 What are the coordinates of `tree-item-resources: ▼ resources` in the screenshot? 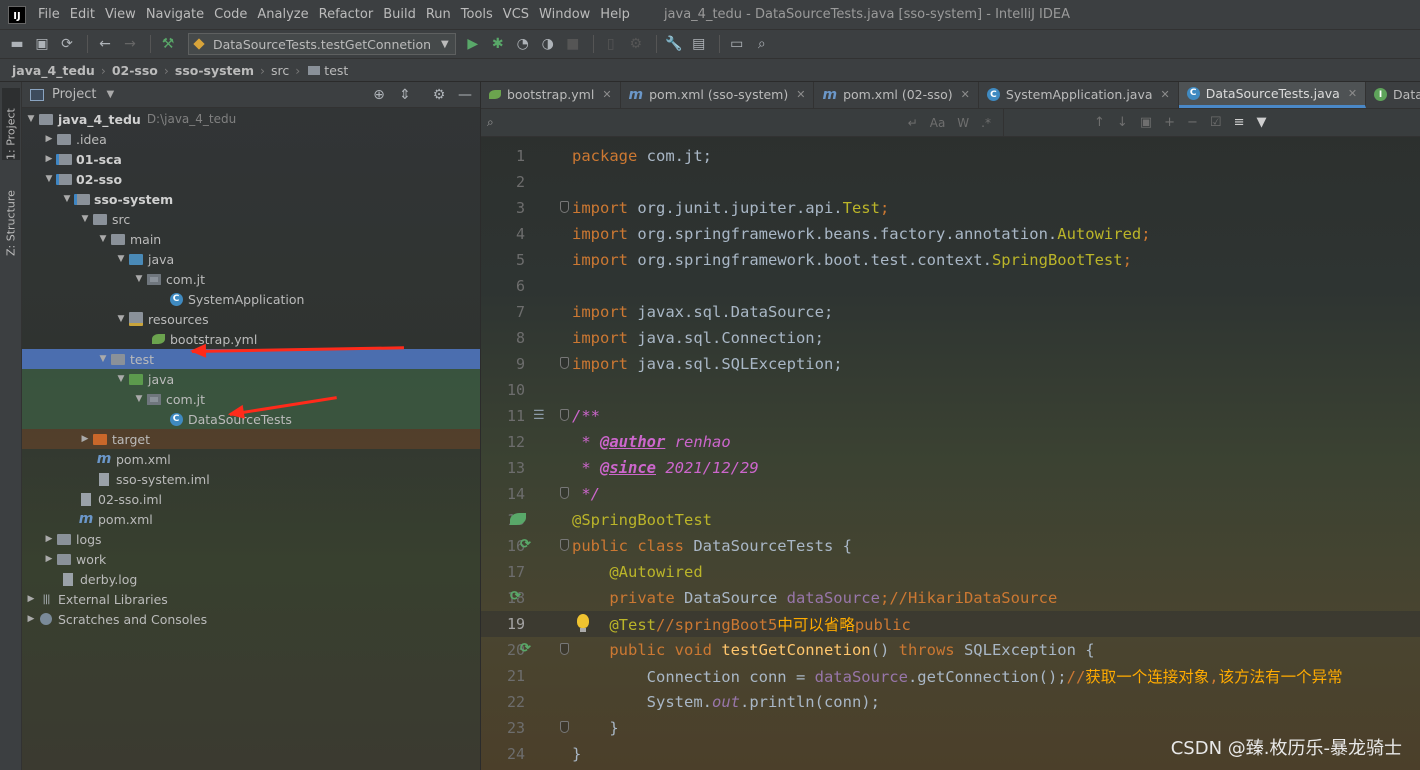 It's located at (251, 319).